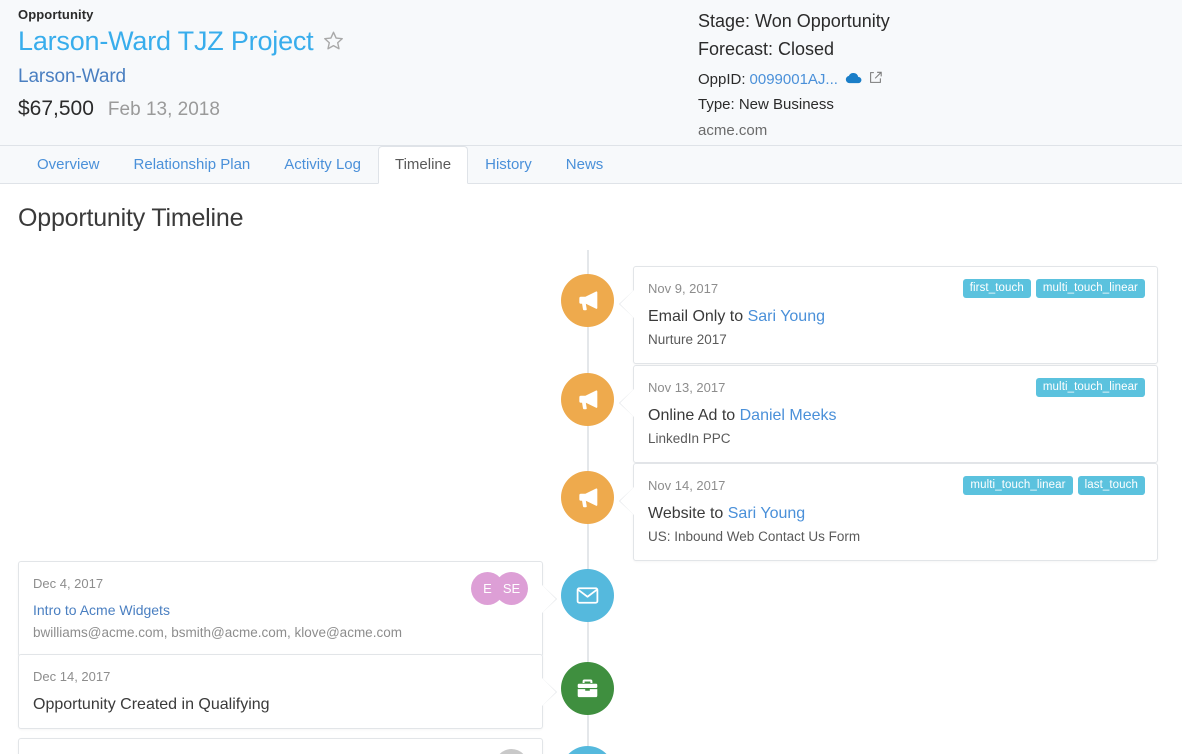 The height and width of the screenshot is (755, 1182). Describe the element at coordinates (72, 676) in the screenshot. I see `card-date: Dec 14, 2017` at that location.